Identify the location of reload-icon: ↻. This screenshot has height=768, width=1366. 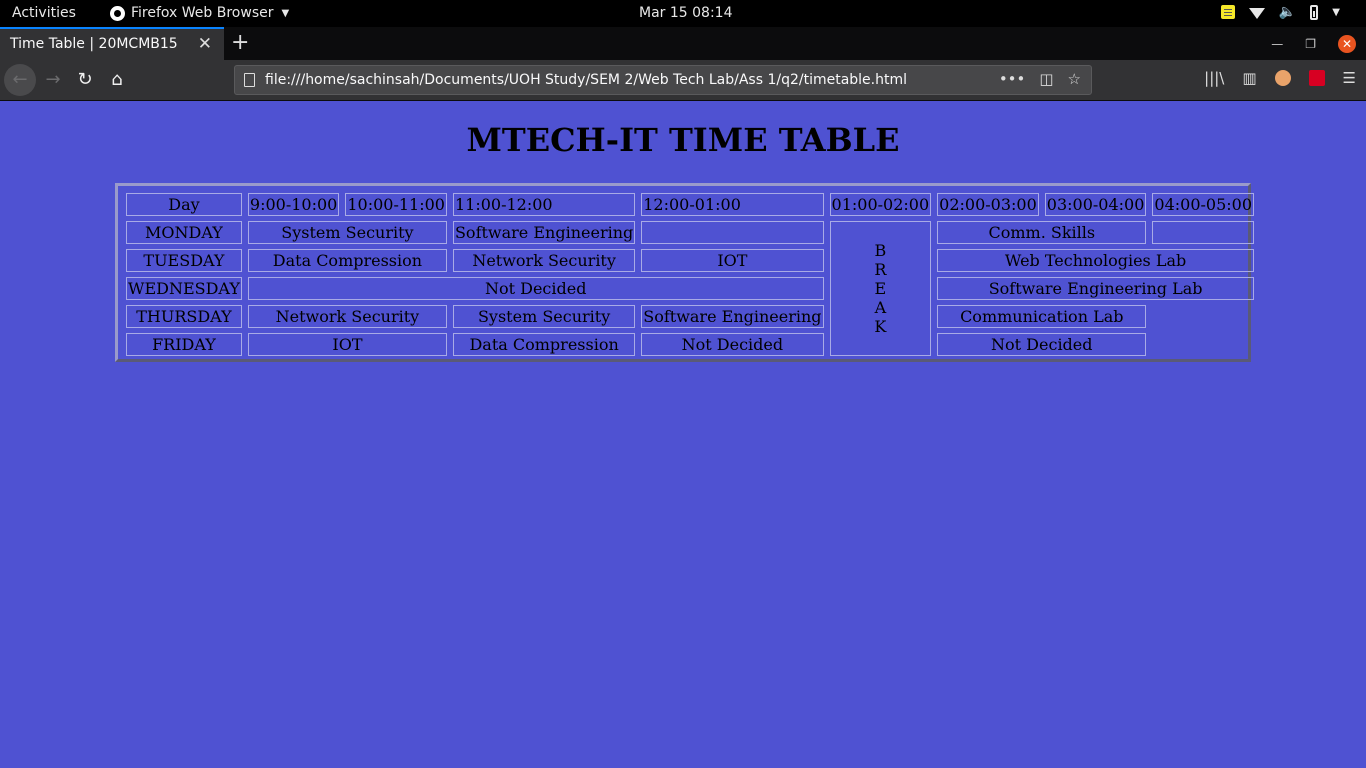
(85, 80).